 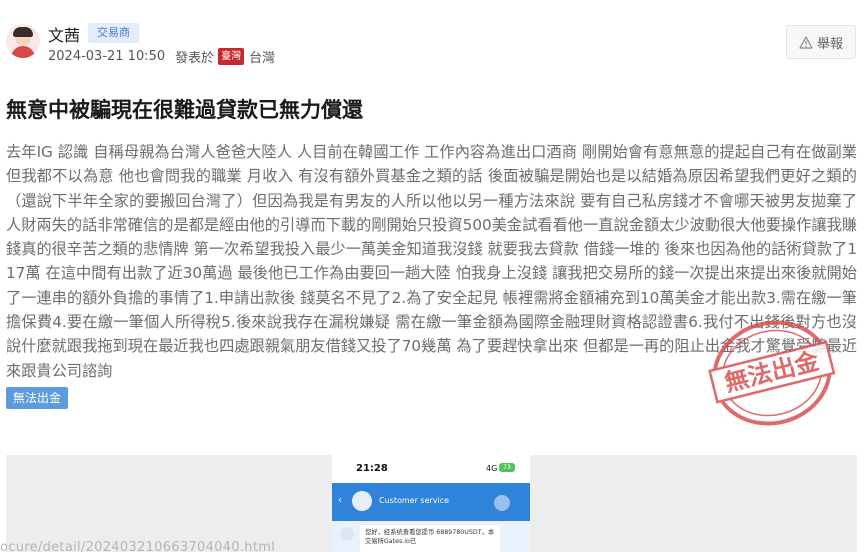 I want to click on post-title: 無意中被騙現在很難過貸款已無力償還, so click(x=184, y=110).